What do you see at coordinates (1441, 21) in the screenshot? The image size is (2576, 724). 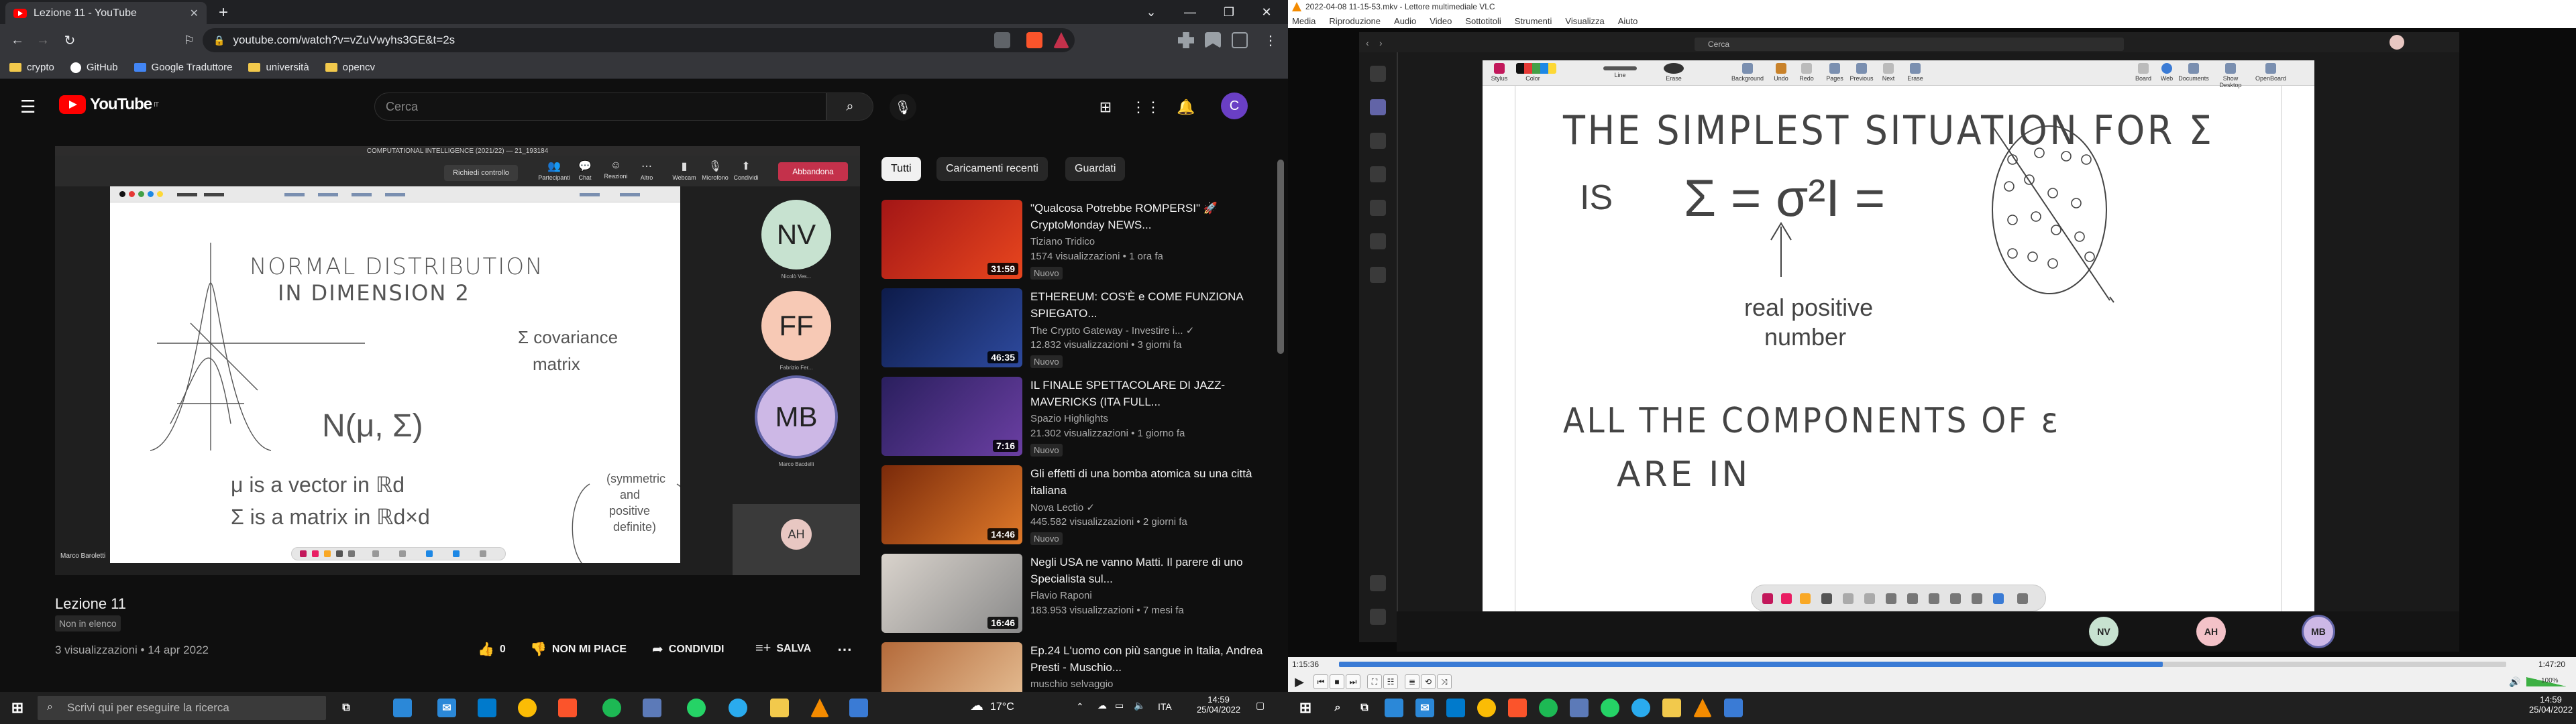 I see `menu-video: Video` at bounding box center [1441, 21].